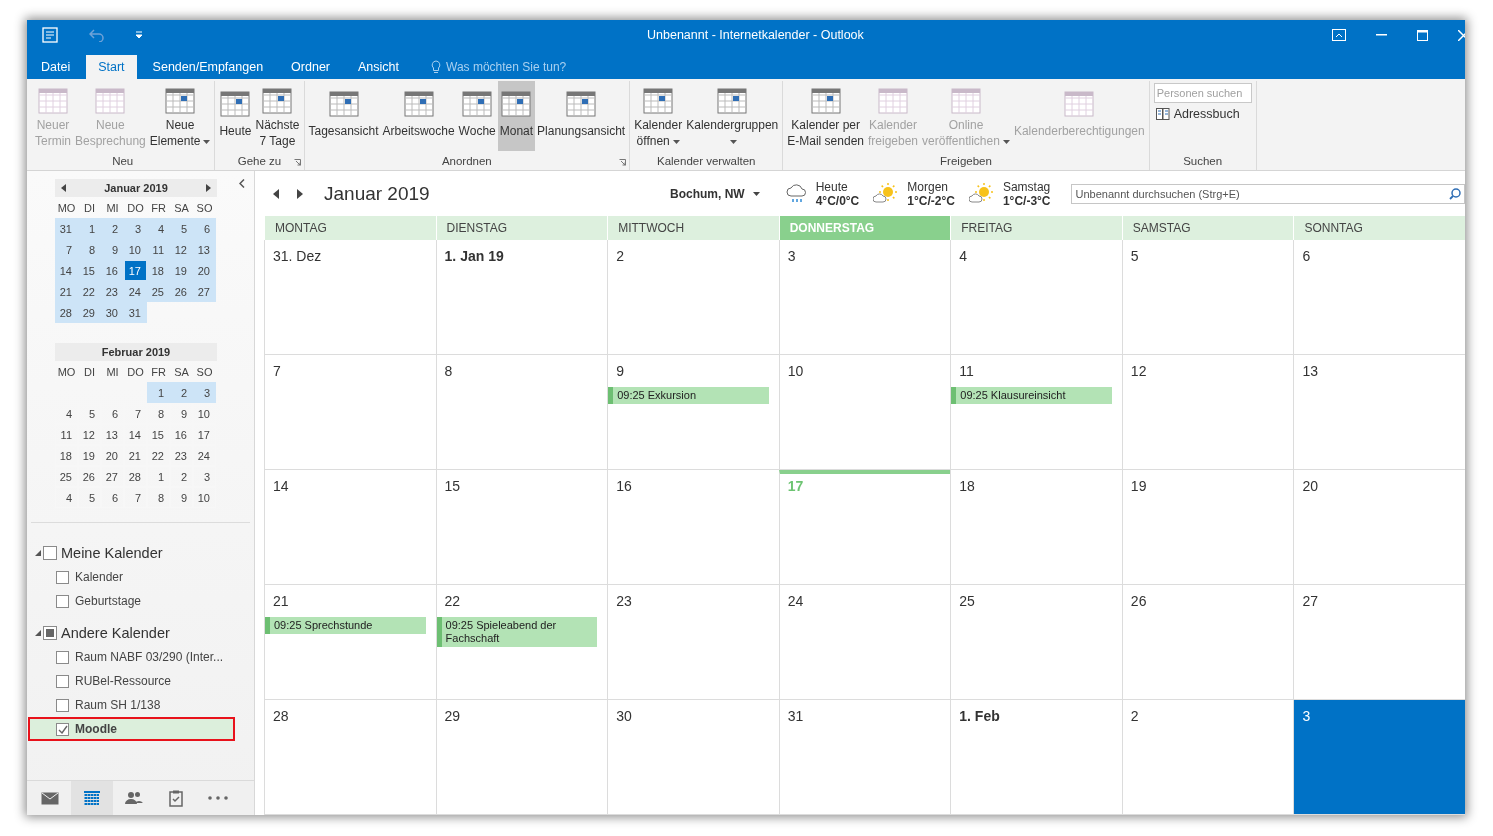 The image size is (1493, 836). What do you see at coordinates (350, 297) in the screenshot?
I see `day-cell: 31. Dez` at bounding box center [350, 297].